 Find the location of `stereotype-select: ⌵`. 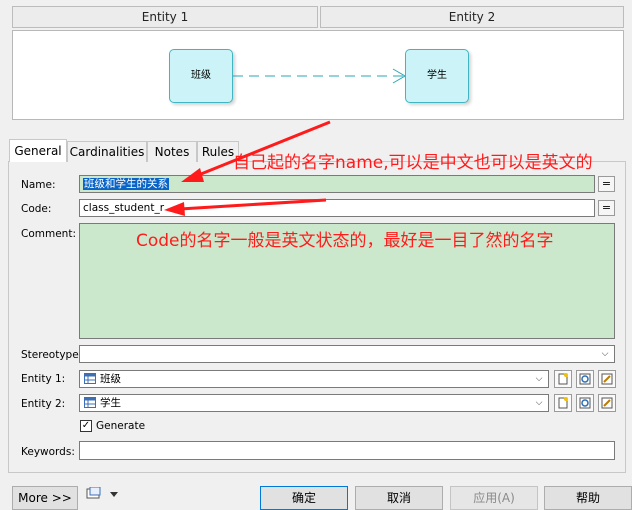

stereotype-select: ⌵ is located at coordinates (347, 354).